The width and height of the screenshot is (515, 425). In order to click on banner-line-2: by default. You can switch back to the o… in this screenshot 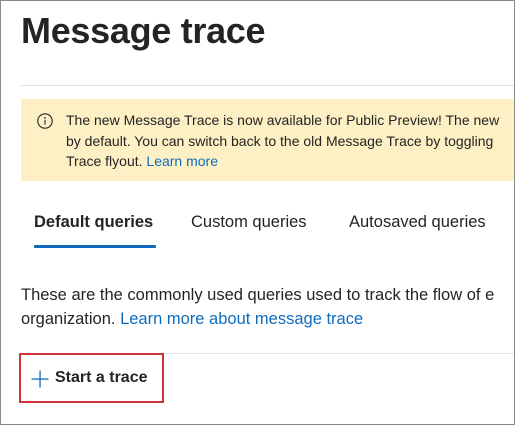, I will do `click(280, 140)`.